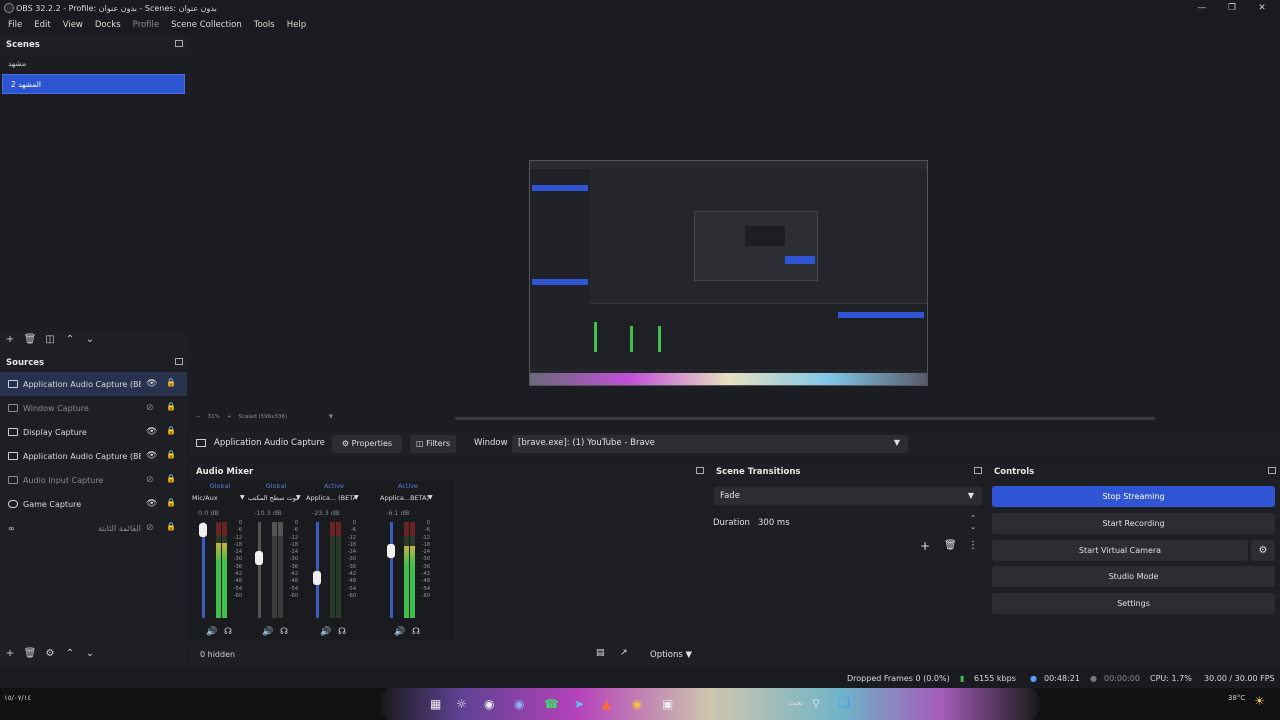 The height and width of the screenshot is (720, 1280). What do you see at coordinates (30, 654) in the screenshot?
I see `remove-source-icon: 🗑` at bounding box center [30, 654].